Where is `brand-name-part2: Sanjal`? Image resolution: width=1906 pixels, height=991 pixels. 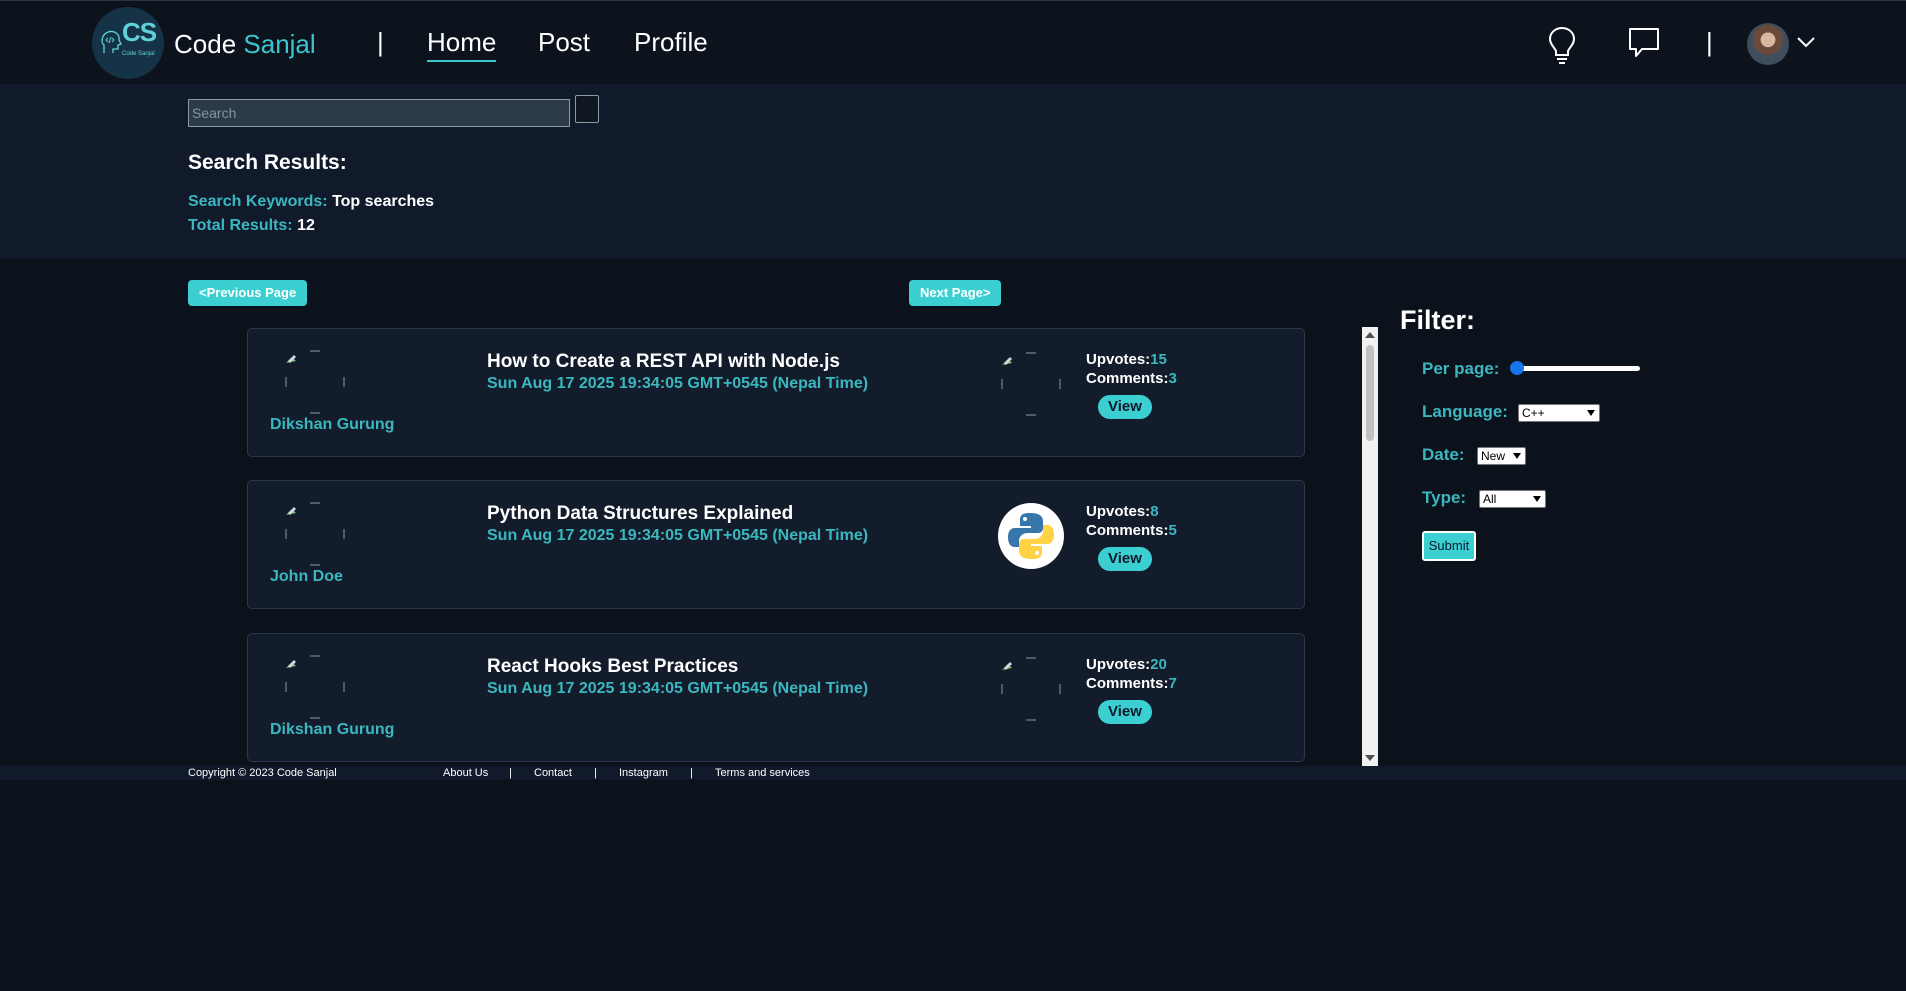 brand-name-part2: Sanjal is located at coordinates (279, 44).